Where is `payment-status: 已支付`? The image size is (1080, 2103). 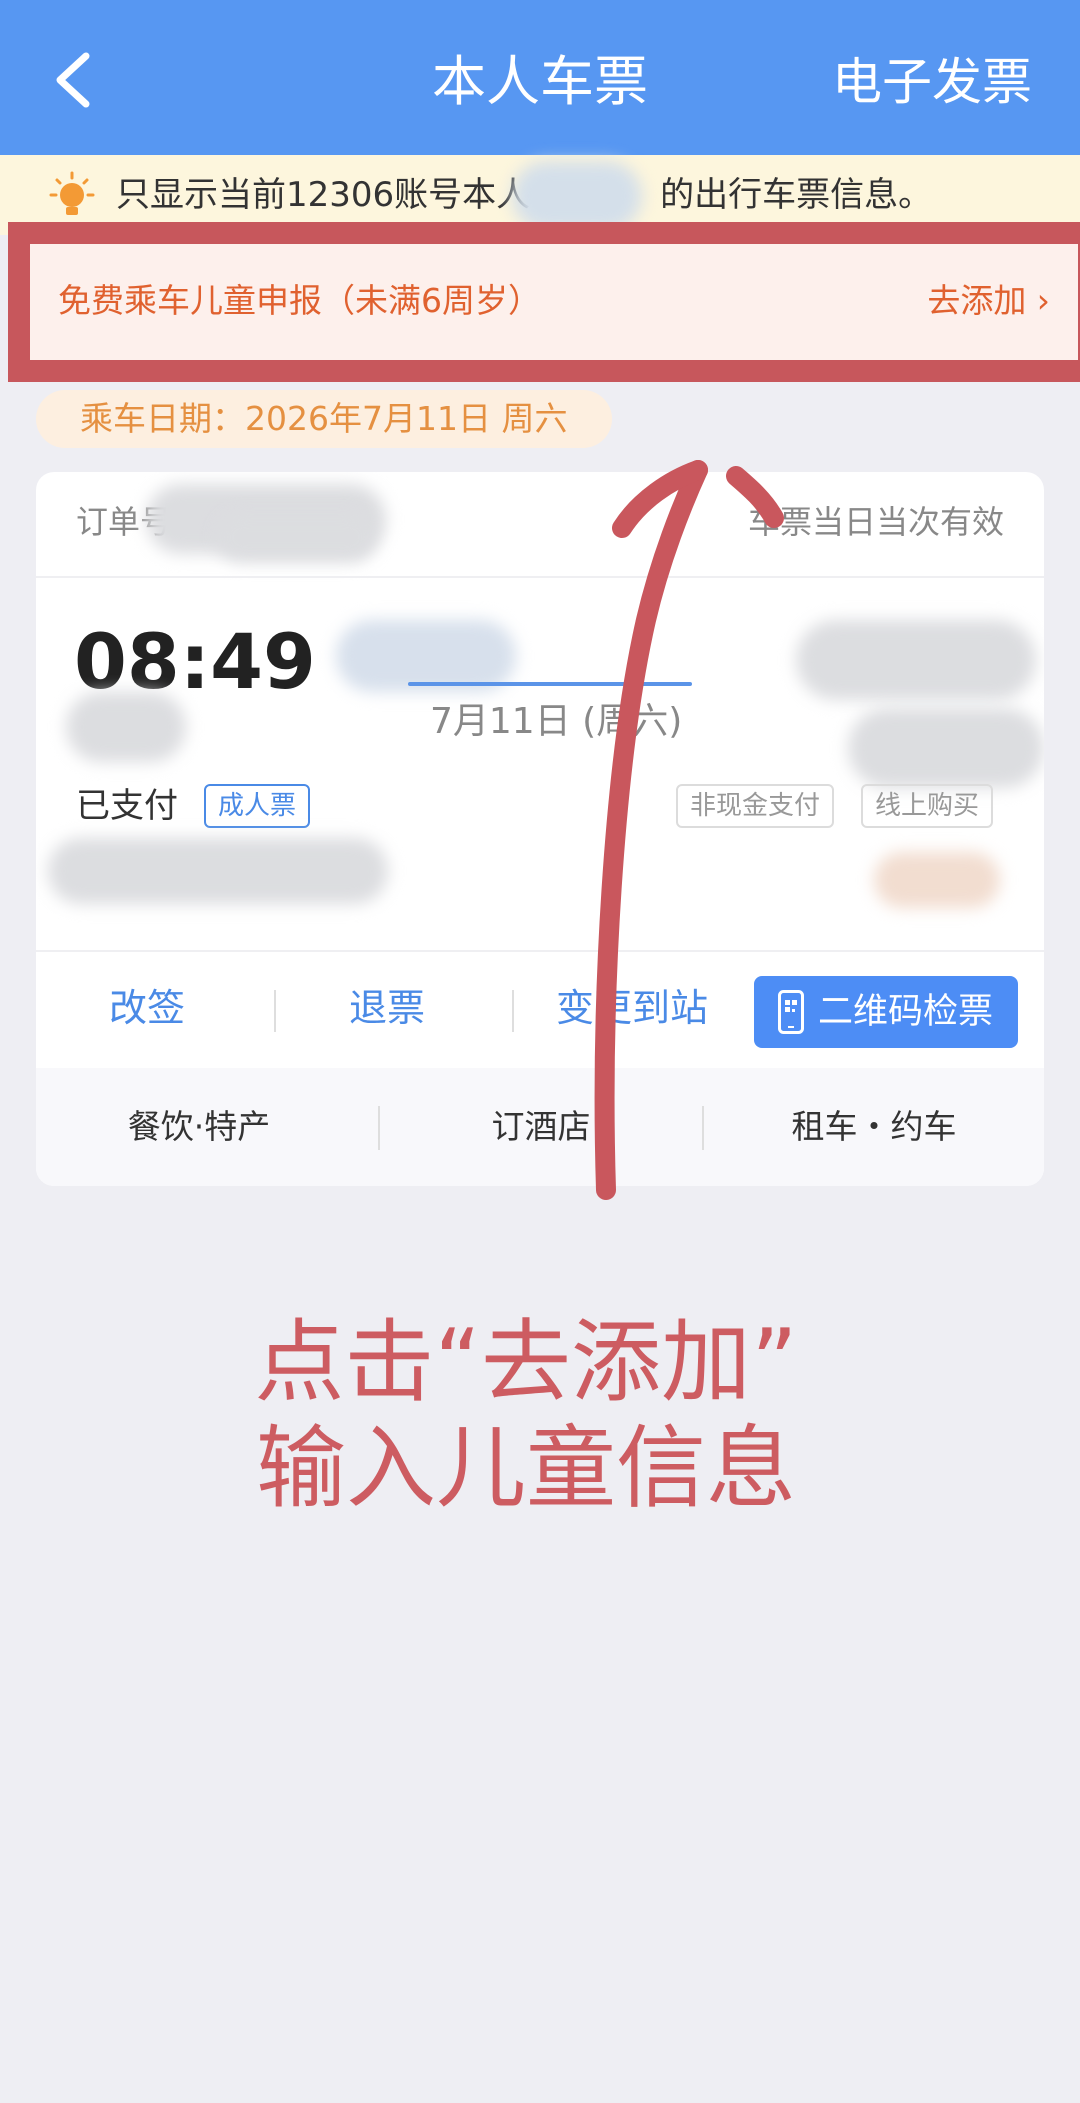 payment-status: 已支付 is located at coordinates (127, 806).